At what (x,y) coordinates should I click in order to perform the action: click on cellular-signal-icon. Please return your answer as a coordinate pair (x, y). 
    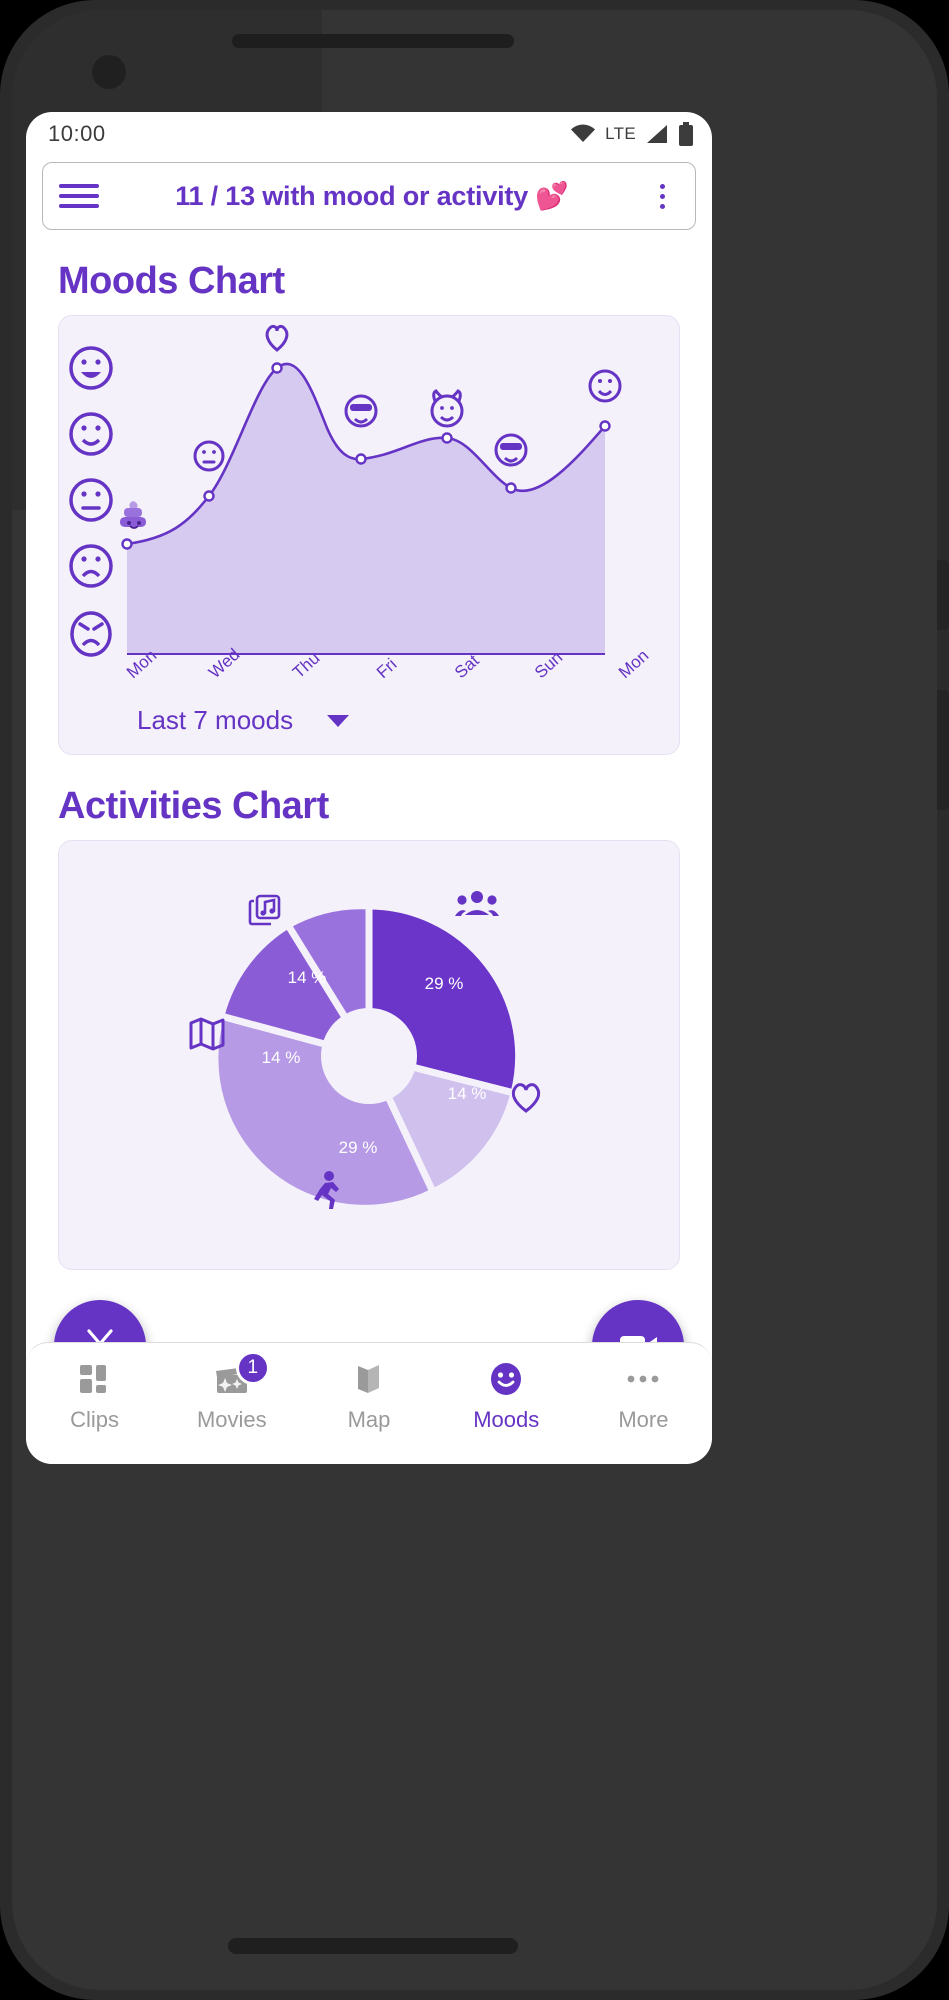
    Looking at the image, I should click on (657, 134).